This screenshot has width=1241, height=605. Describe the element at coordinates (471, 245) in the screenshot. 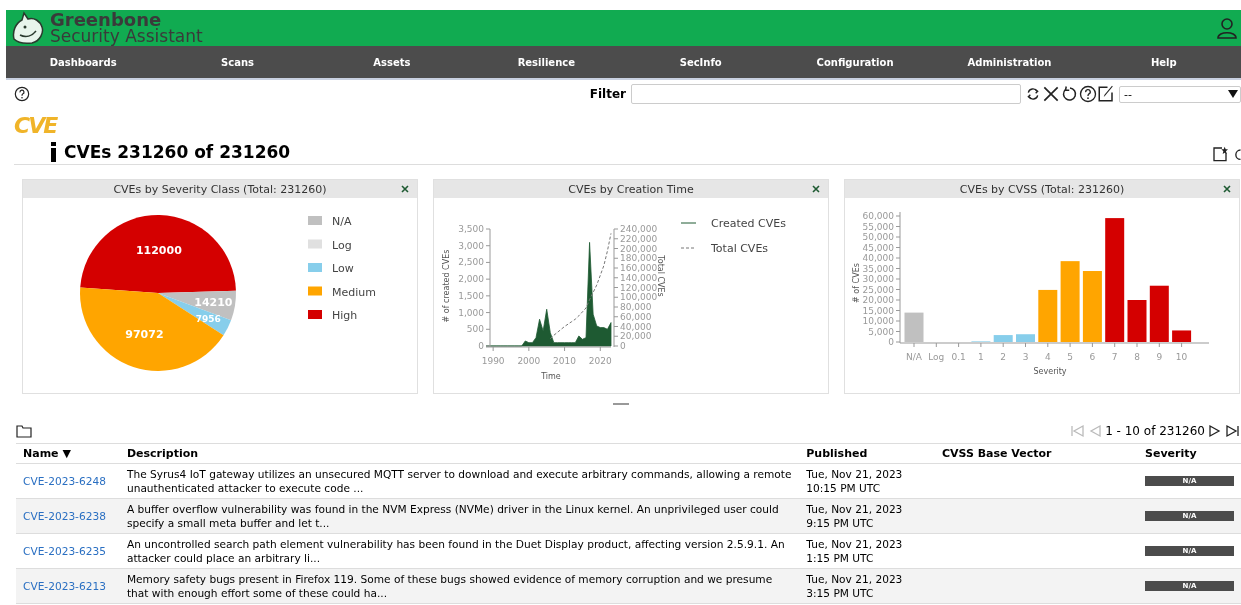

I see `y-tick-label: 3,000` at that location.